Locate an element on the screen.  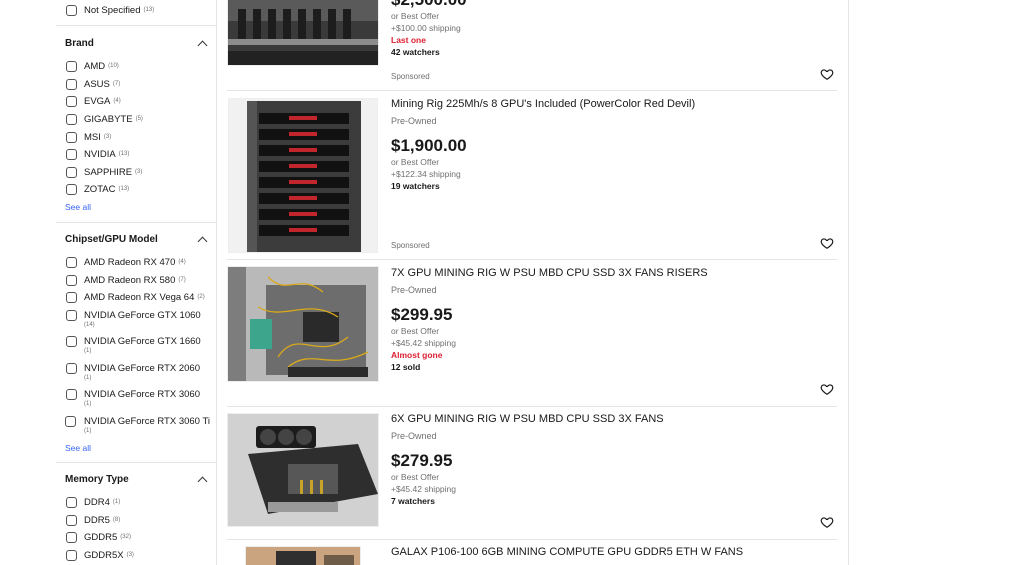
filter-count: (10) is located at coordinates (113, 66).